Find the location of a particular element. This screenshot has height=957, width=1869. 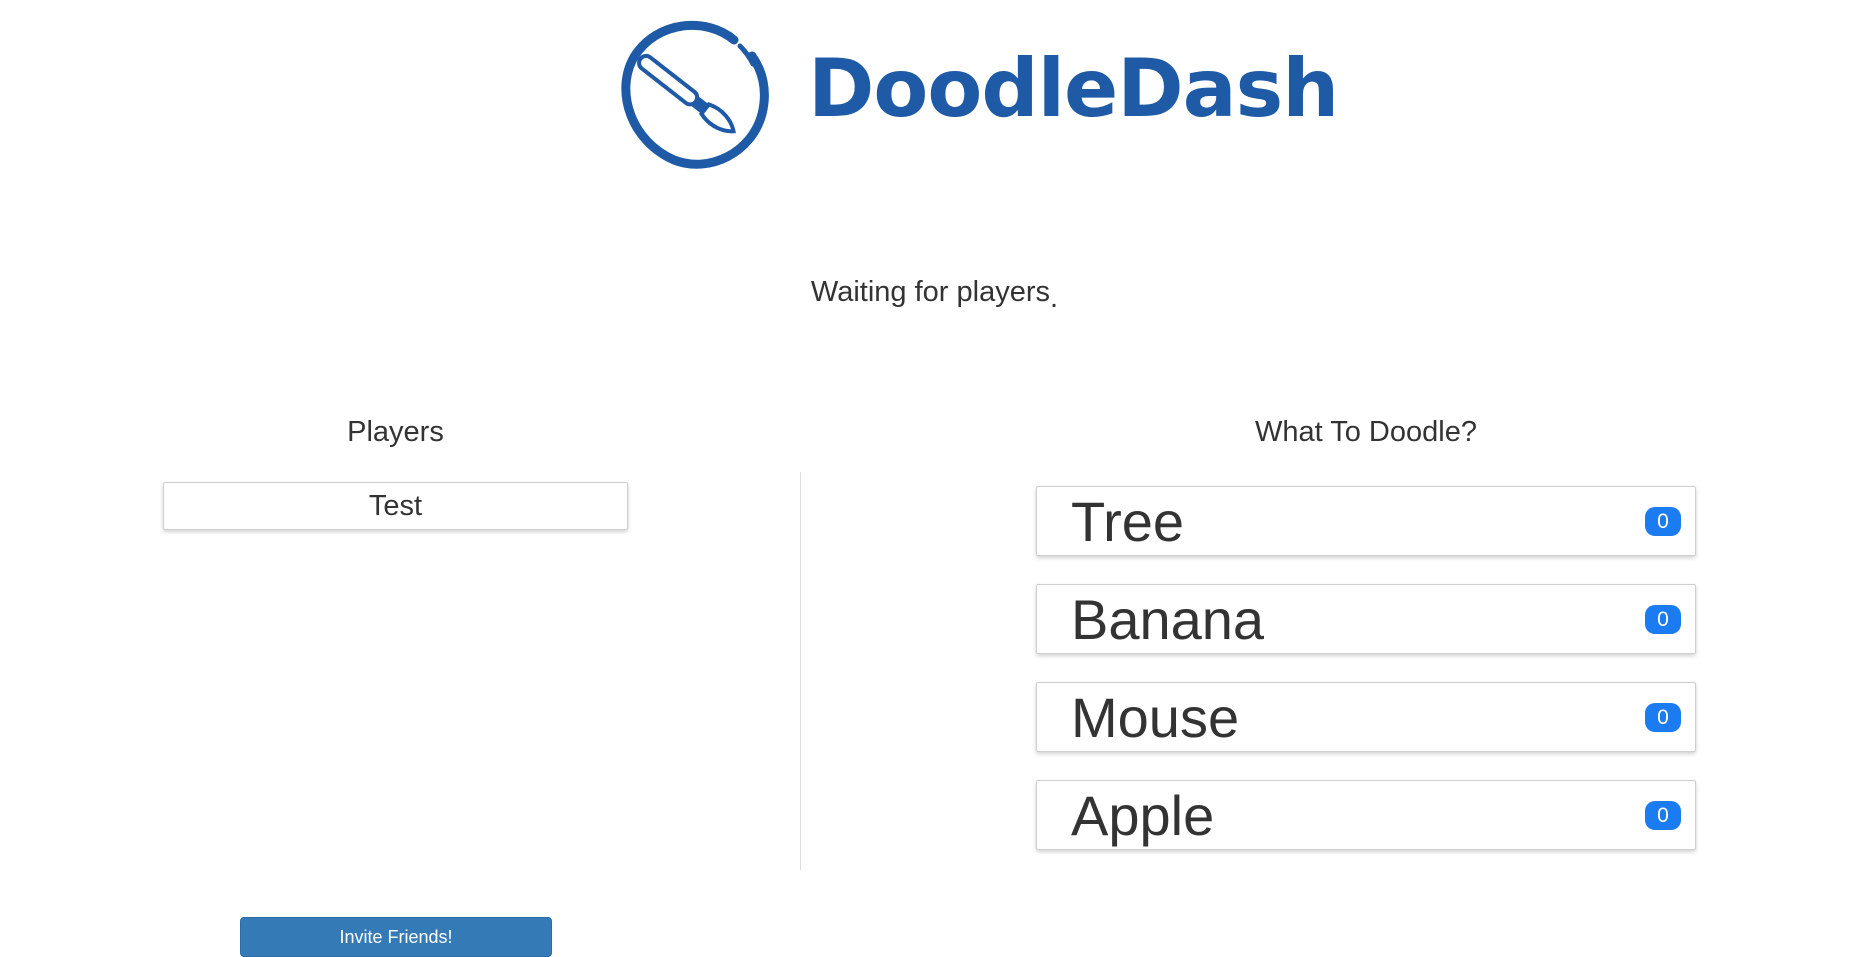

app-logo: DoodleDash is located at coordinates (975, 92).